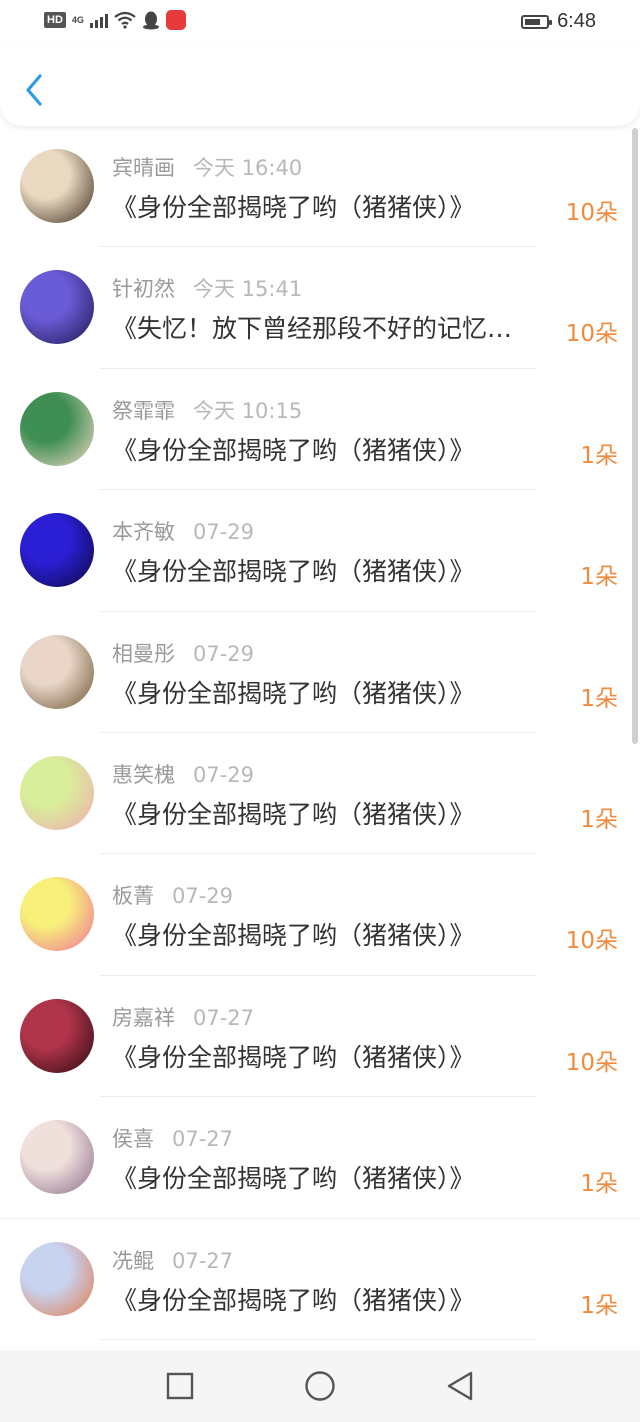  I want to click on item-meta: 惠笑槐 07-29, so click(183, 774).